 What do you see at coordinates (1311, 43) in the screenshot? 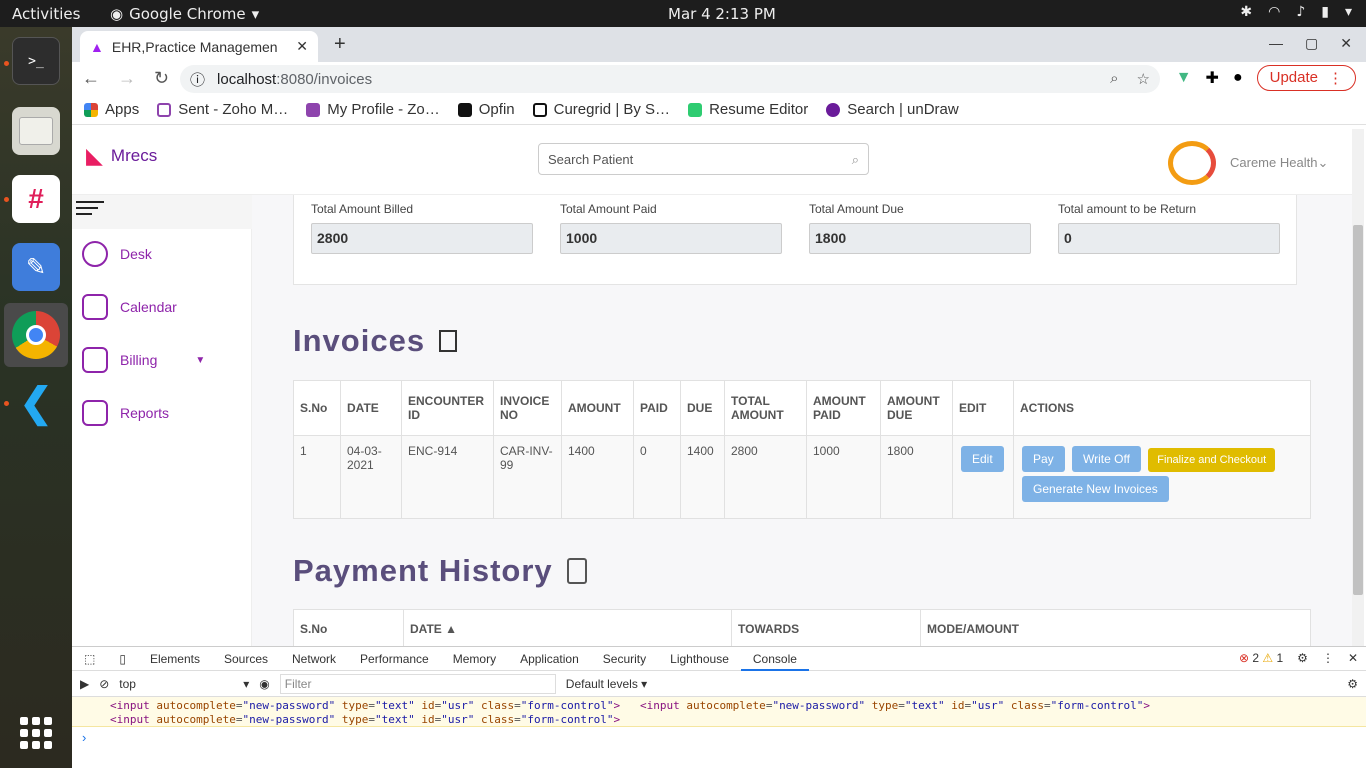
I see `maximize-icon: ▢` at bounding box center [1311, 43].